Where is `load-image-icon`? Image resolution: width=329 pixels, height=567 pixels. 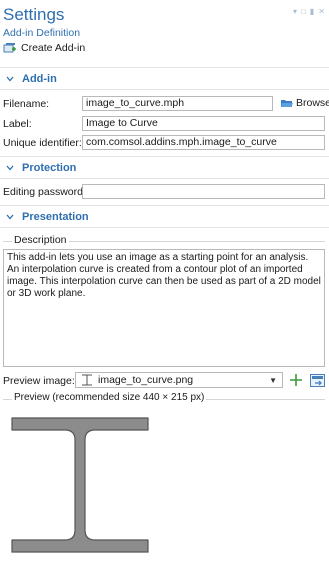 load-image-icon is located at coordinates (317, 380).